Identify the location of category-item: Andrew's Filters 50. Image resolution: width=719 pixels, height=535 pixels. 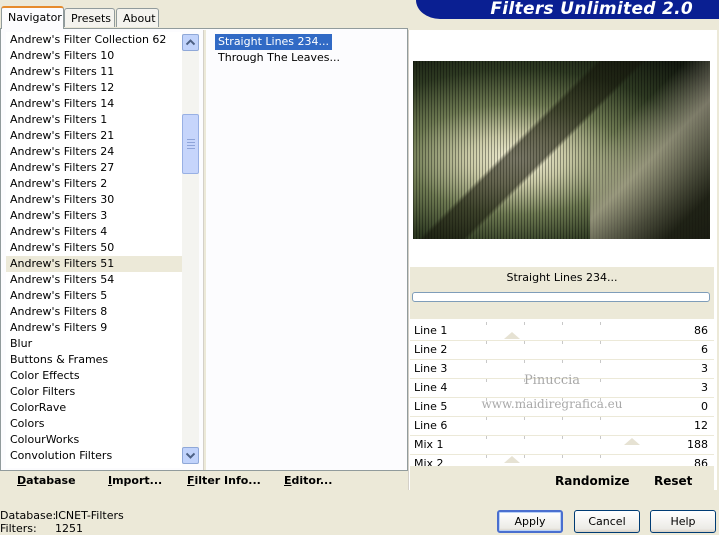
(94, 248).